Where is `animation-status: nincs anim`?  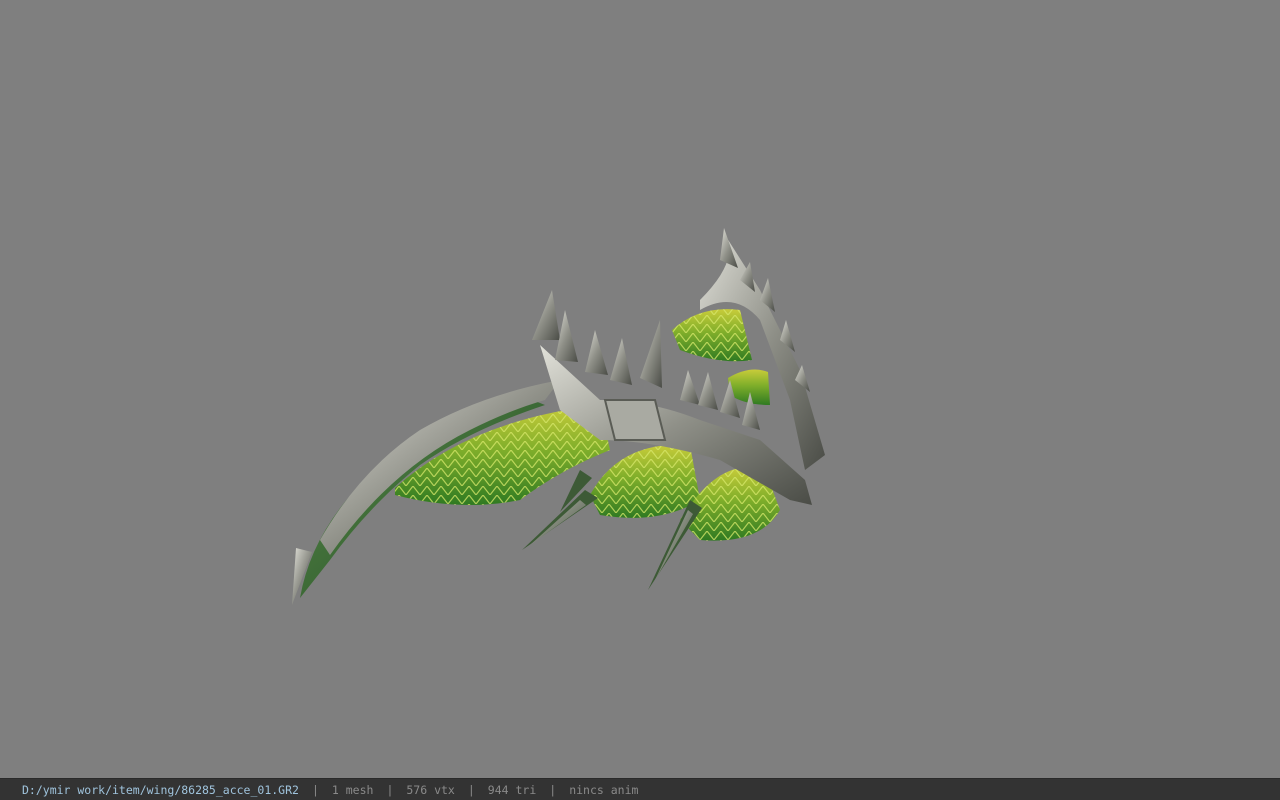 animation-status: nincs anim is located at coordinates (604, 789).